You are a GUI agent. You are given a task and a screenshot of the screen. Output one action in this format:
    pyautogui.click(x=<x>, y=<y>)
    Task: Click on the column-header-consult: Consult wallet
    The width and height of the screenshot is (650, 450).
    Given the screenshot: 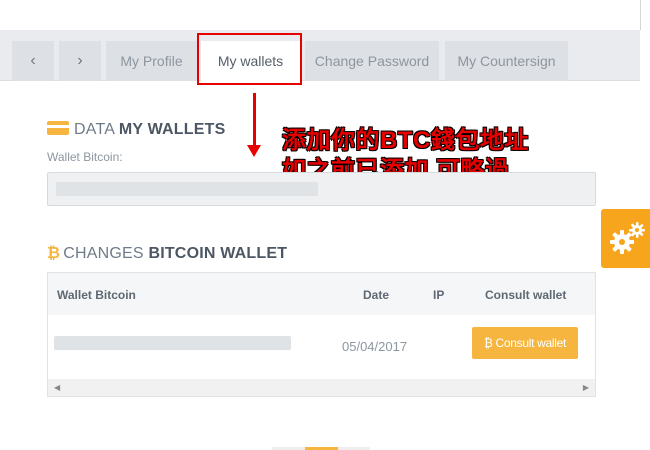 What is the action you would take?
    pyautogui.click(x=526, y=295)
    